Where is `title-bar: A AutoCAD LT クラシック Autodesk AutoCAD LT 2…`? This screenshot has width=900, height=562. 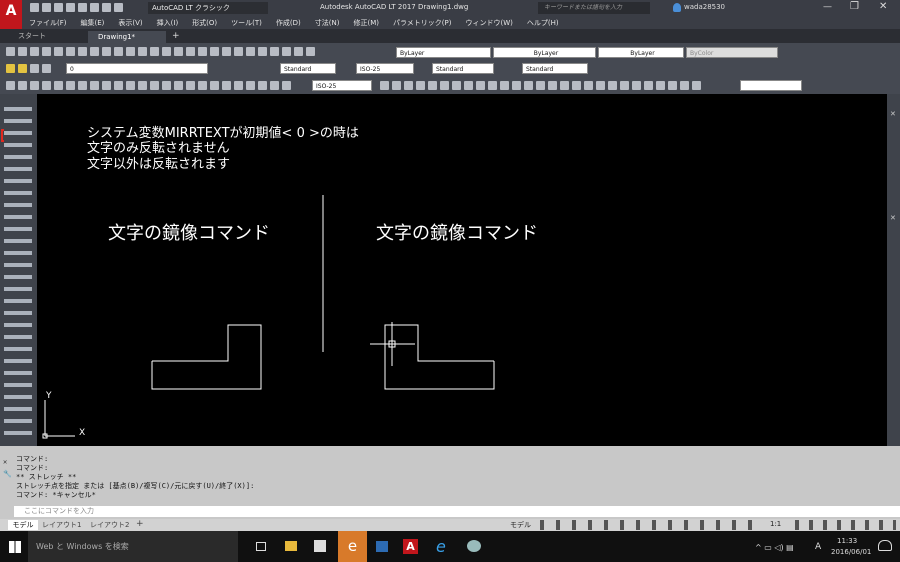 title-bar: A AutoCAD LT クラシック Autodesk AutoCAD LT 2… is located at coordinates (450, 14).